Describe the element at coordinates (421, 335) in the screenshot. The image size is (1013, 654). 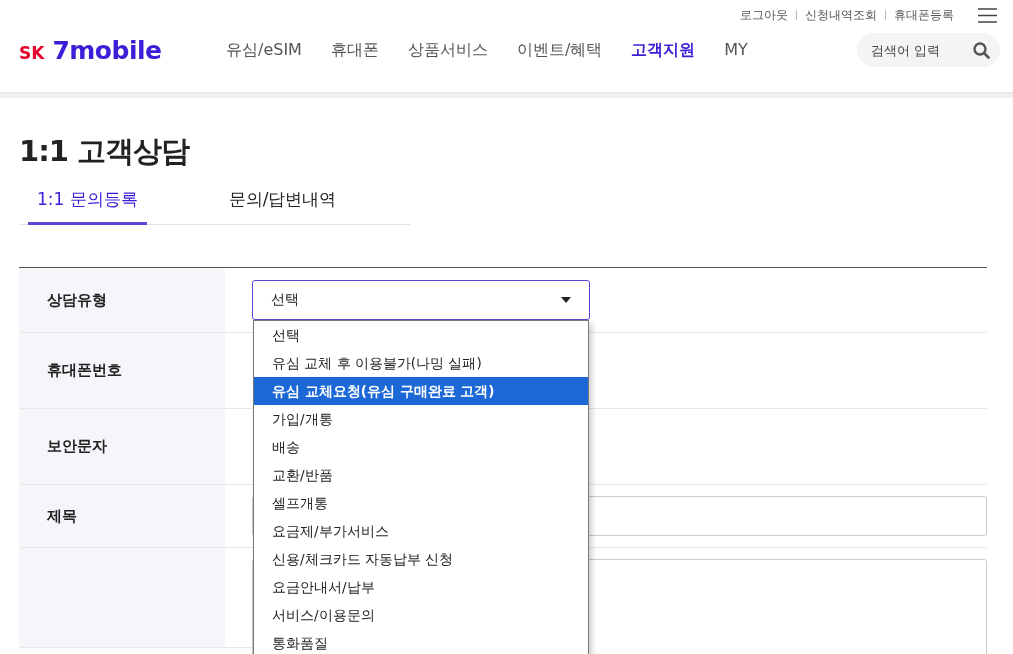
I see `dropdown-option: 선택` at that location.